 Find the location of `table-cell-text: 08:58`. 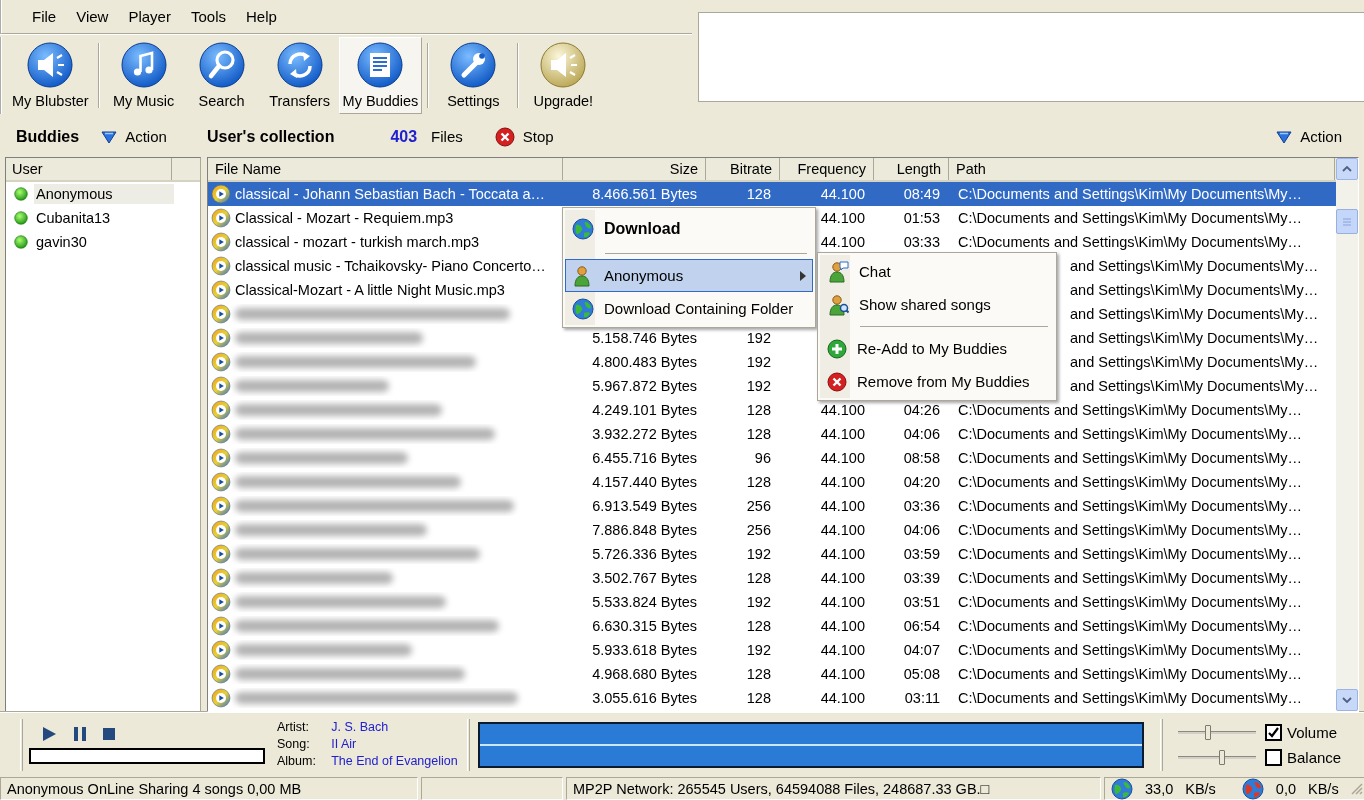

table-cell-text: 08:58 is located at coordinates (921, 458).